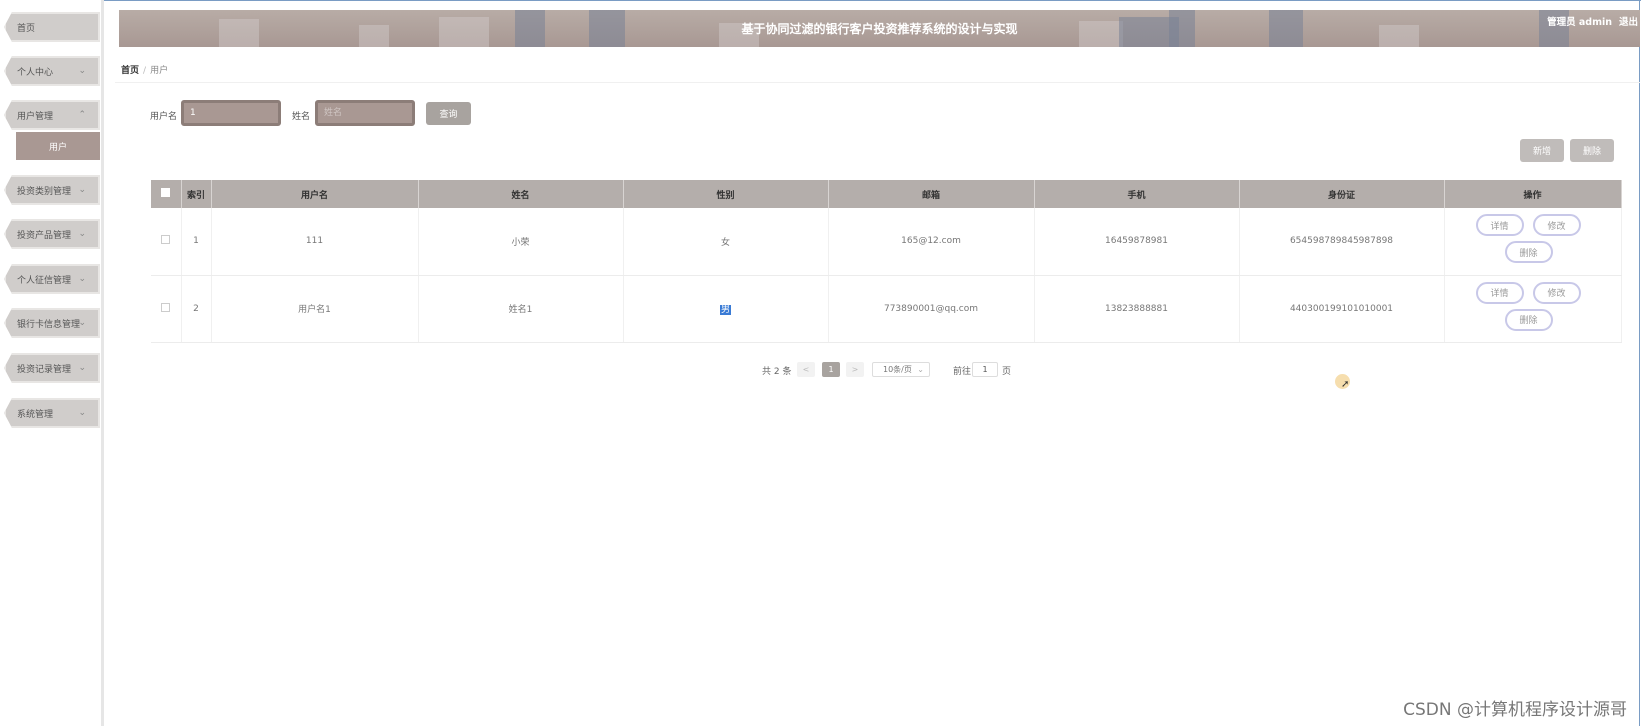  What do you see at coordinates (365, 113) in the screenshot?
I see `name-input` at bounding box center [365, 113].